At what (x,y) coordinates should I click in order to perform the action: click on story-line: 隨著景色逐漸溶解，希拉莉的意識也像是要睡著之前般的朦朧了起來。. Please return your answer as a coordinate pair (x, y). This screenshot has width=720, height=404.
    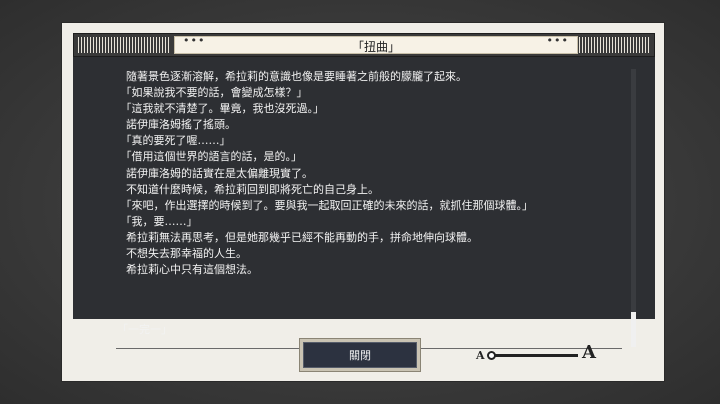
    Looking at the image, I should click on (291, 76).